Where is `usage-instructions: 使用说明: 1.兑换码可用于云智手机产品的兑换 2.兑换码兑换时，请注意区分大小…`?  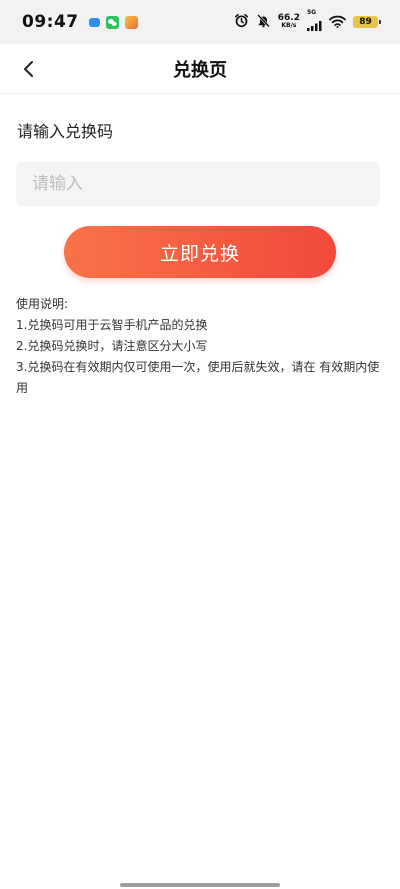
usage-instructions: 使用说明: 1.兑换码可用于云智手机产品的兑换 2.兑换码兑换时，请注意区分大小… is located at coordinates (202, 346).